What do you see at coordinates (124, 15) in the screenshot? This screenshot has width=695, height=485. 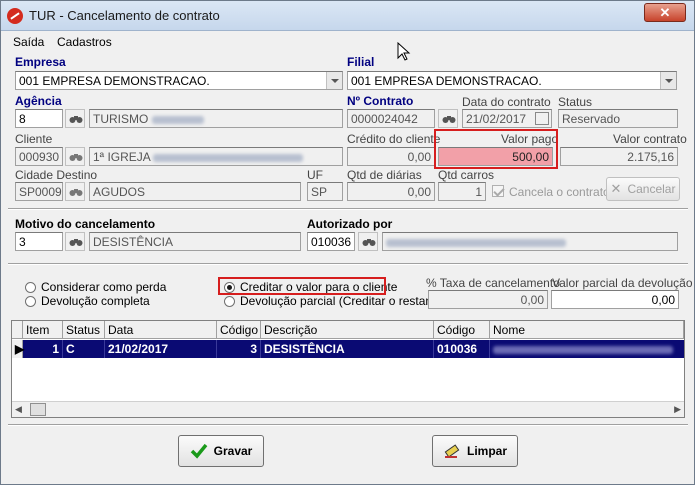 I see `window-title: TUR - Cancelamento de contrato` at bounding box center [124, 15].